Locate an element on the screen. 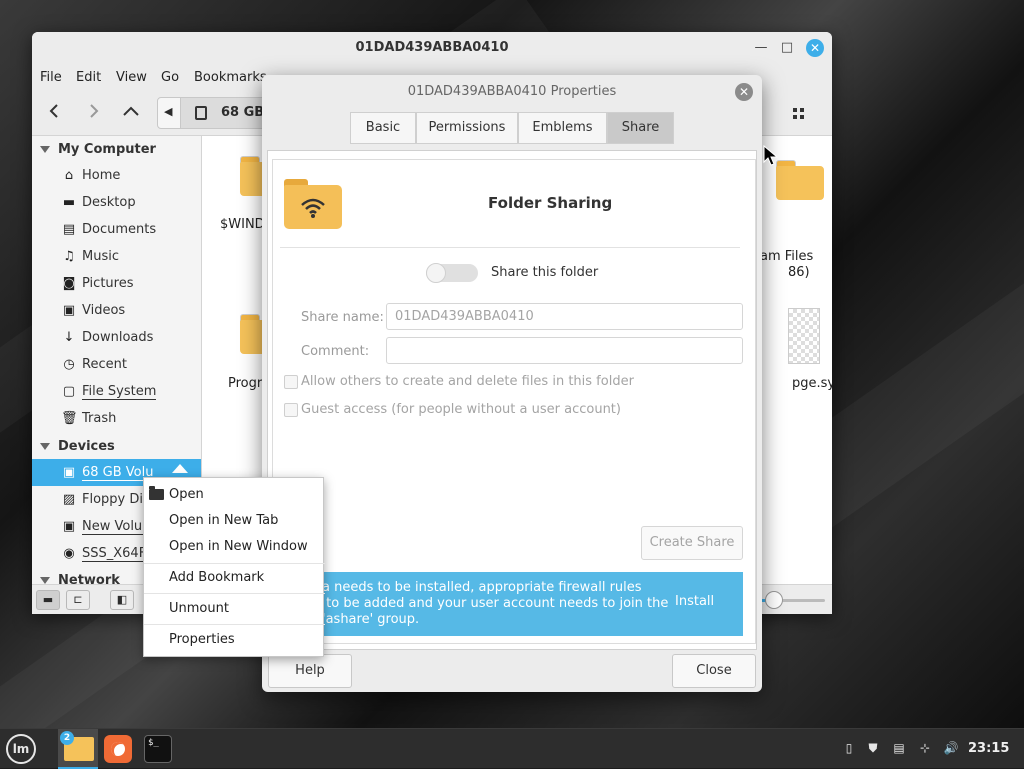 This screenshot has width=1024, height=769. sidebar-item-videos: ▣ Videos is located at coordinates (116, 310).